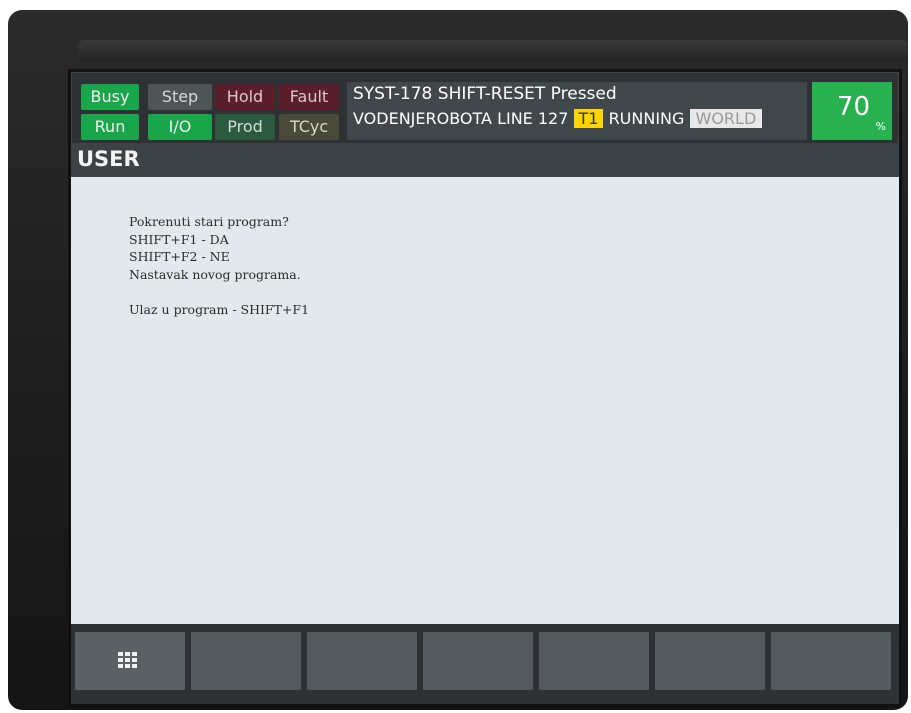 The height and width of the screenshot is (713, 911). Describe the element at coordinates (180, 97) in the screenshot. I see `step-lamp: Step` at that location.